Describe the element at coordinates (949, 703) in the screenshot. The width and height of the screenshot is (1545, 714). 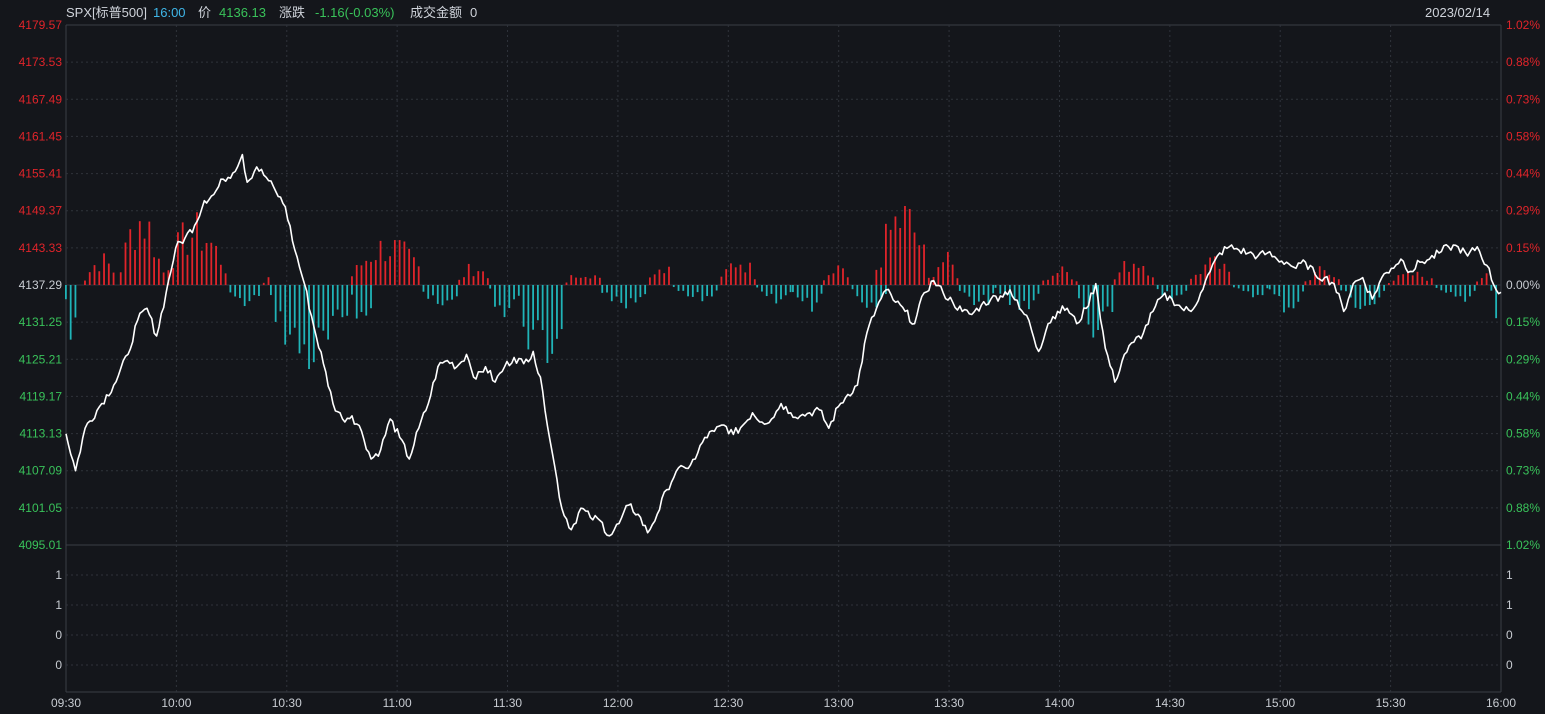
I see `time-tick-label: 13:30` at that location.